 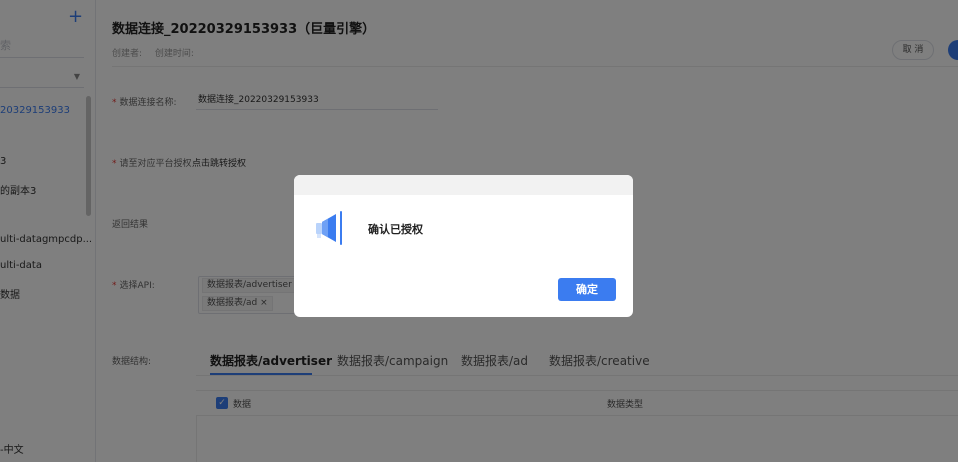 I want to click on megaphone-icon, so click(x=329, y=228).